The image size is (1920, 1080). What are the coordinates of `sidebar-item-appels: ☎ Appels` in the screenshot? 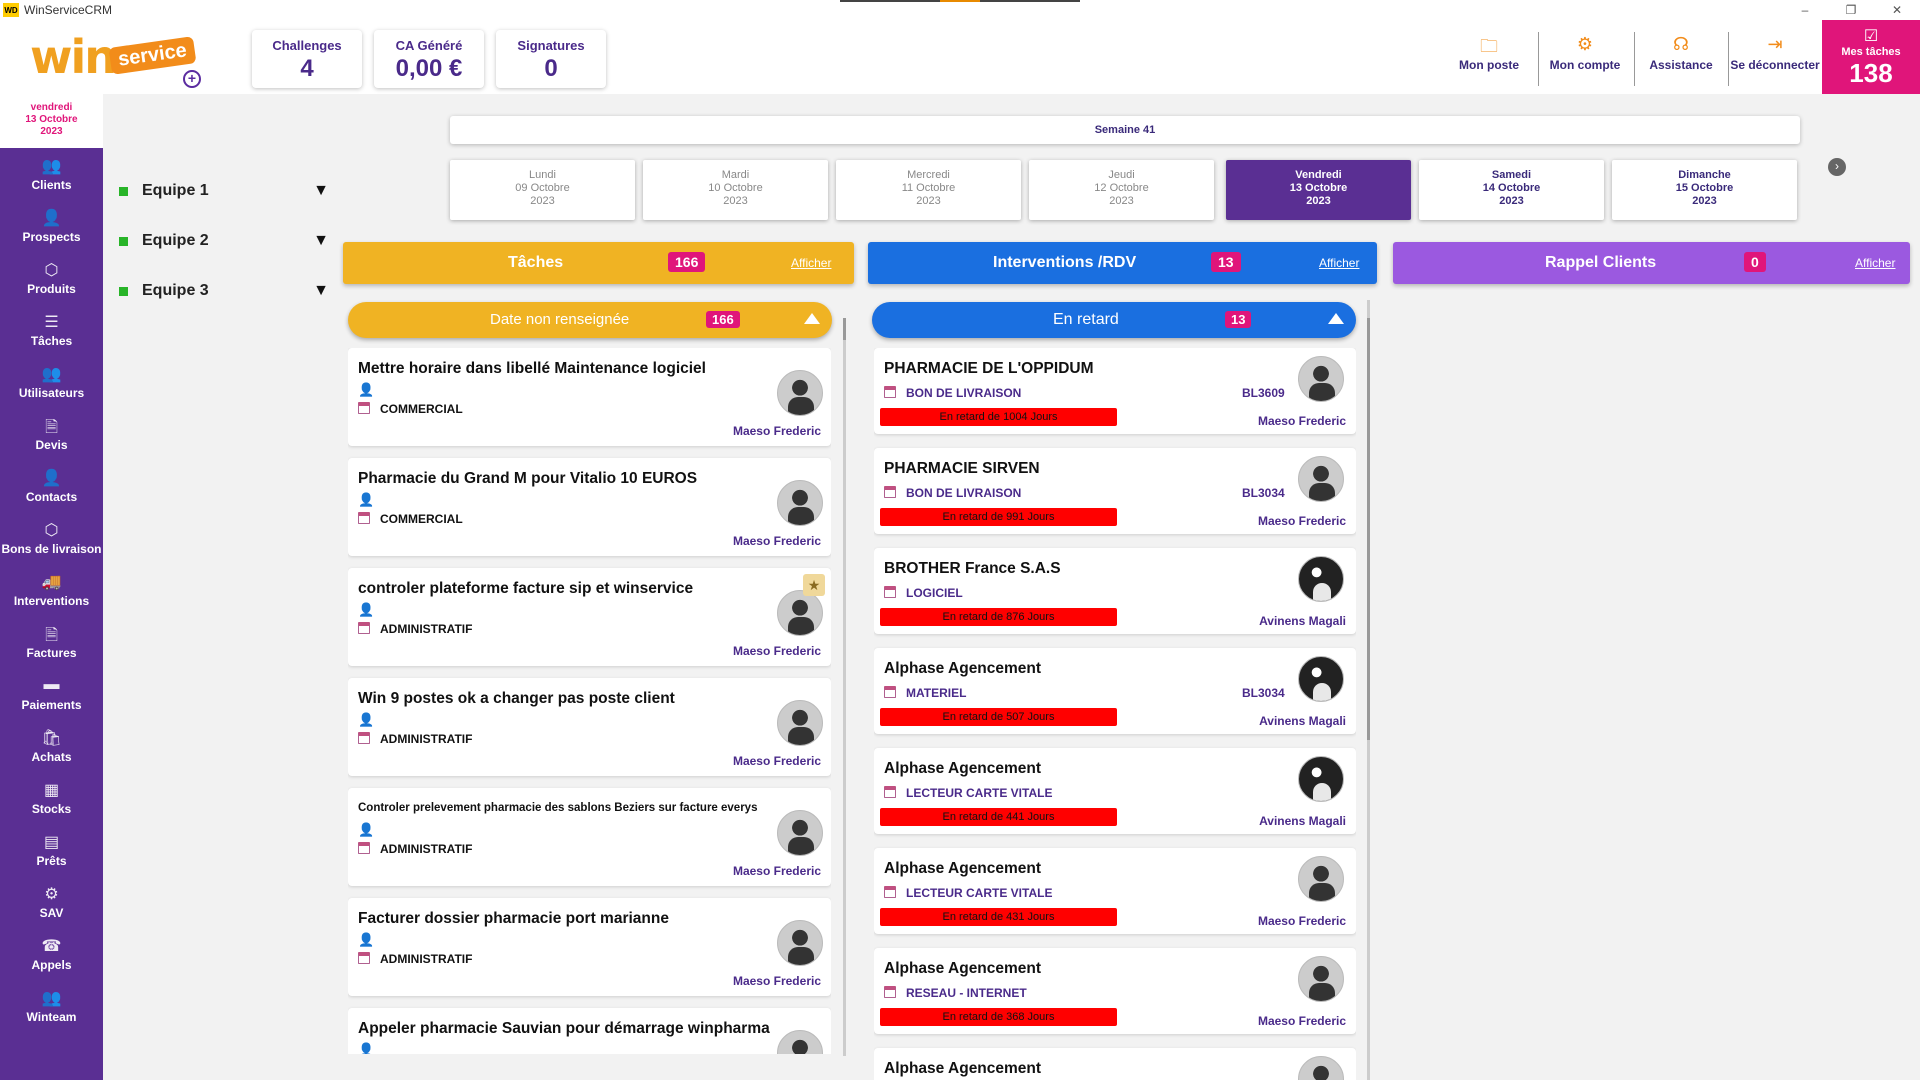 It's located at (51, 954).